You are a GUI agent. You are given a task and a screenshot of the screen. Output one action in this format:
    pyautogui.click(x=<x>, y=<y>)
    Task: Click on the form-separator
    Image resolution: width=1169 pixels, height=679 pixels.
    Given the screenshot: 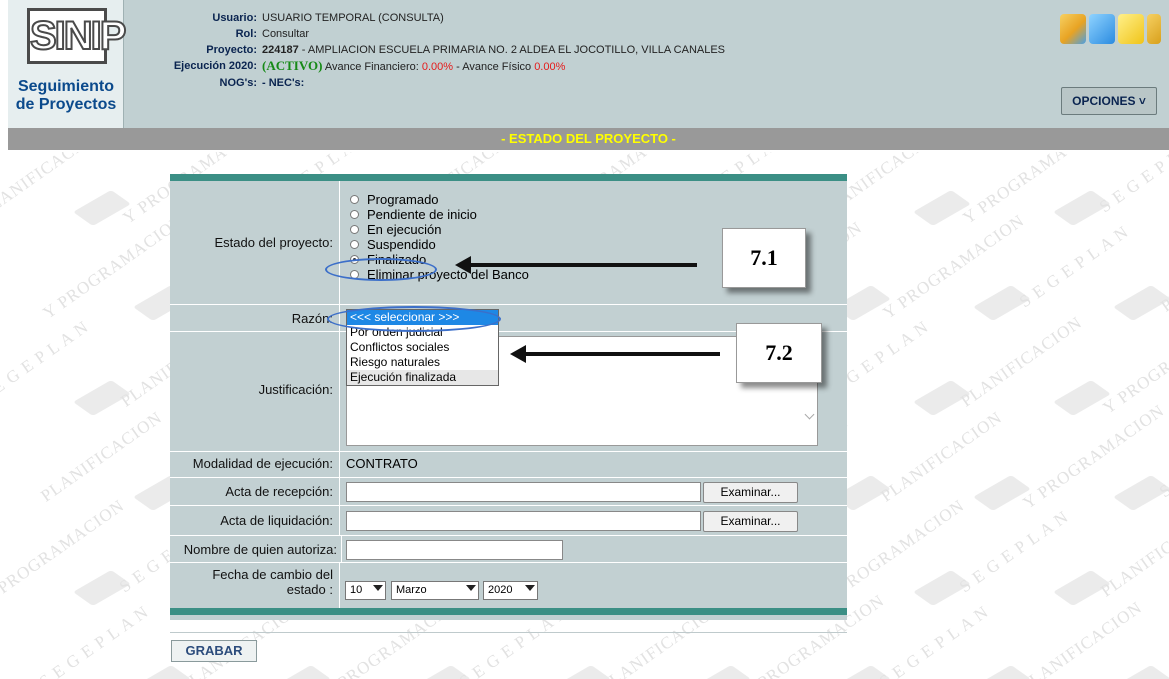 What is the action you would take?
    pyautogui.click(x=508, y=632)
    